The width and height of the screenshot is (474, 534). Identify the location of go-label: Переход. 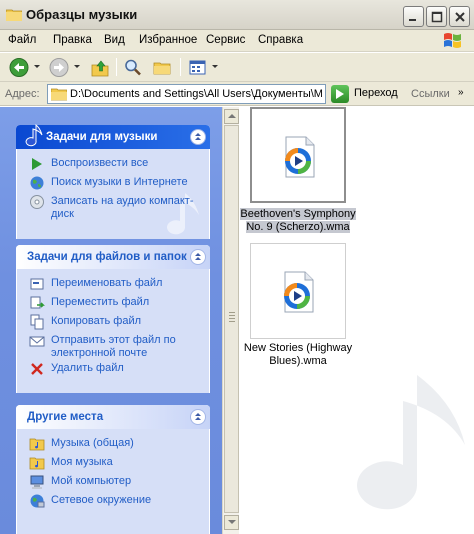
(376, 93).